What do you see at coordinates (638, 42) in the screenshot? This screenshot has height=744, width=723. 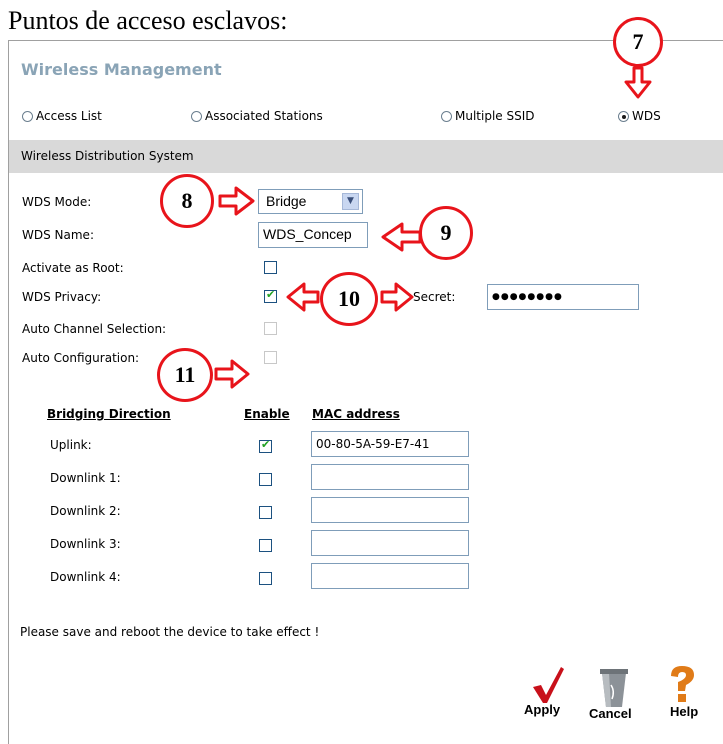 I see `callout-7: 7` at bounding box center [638, 42].